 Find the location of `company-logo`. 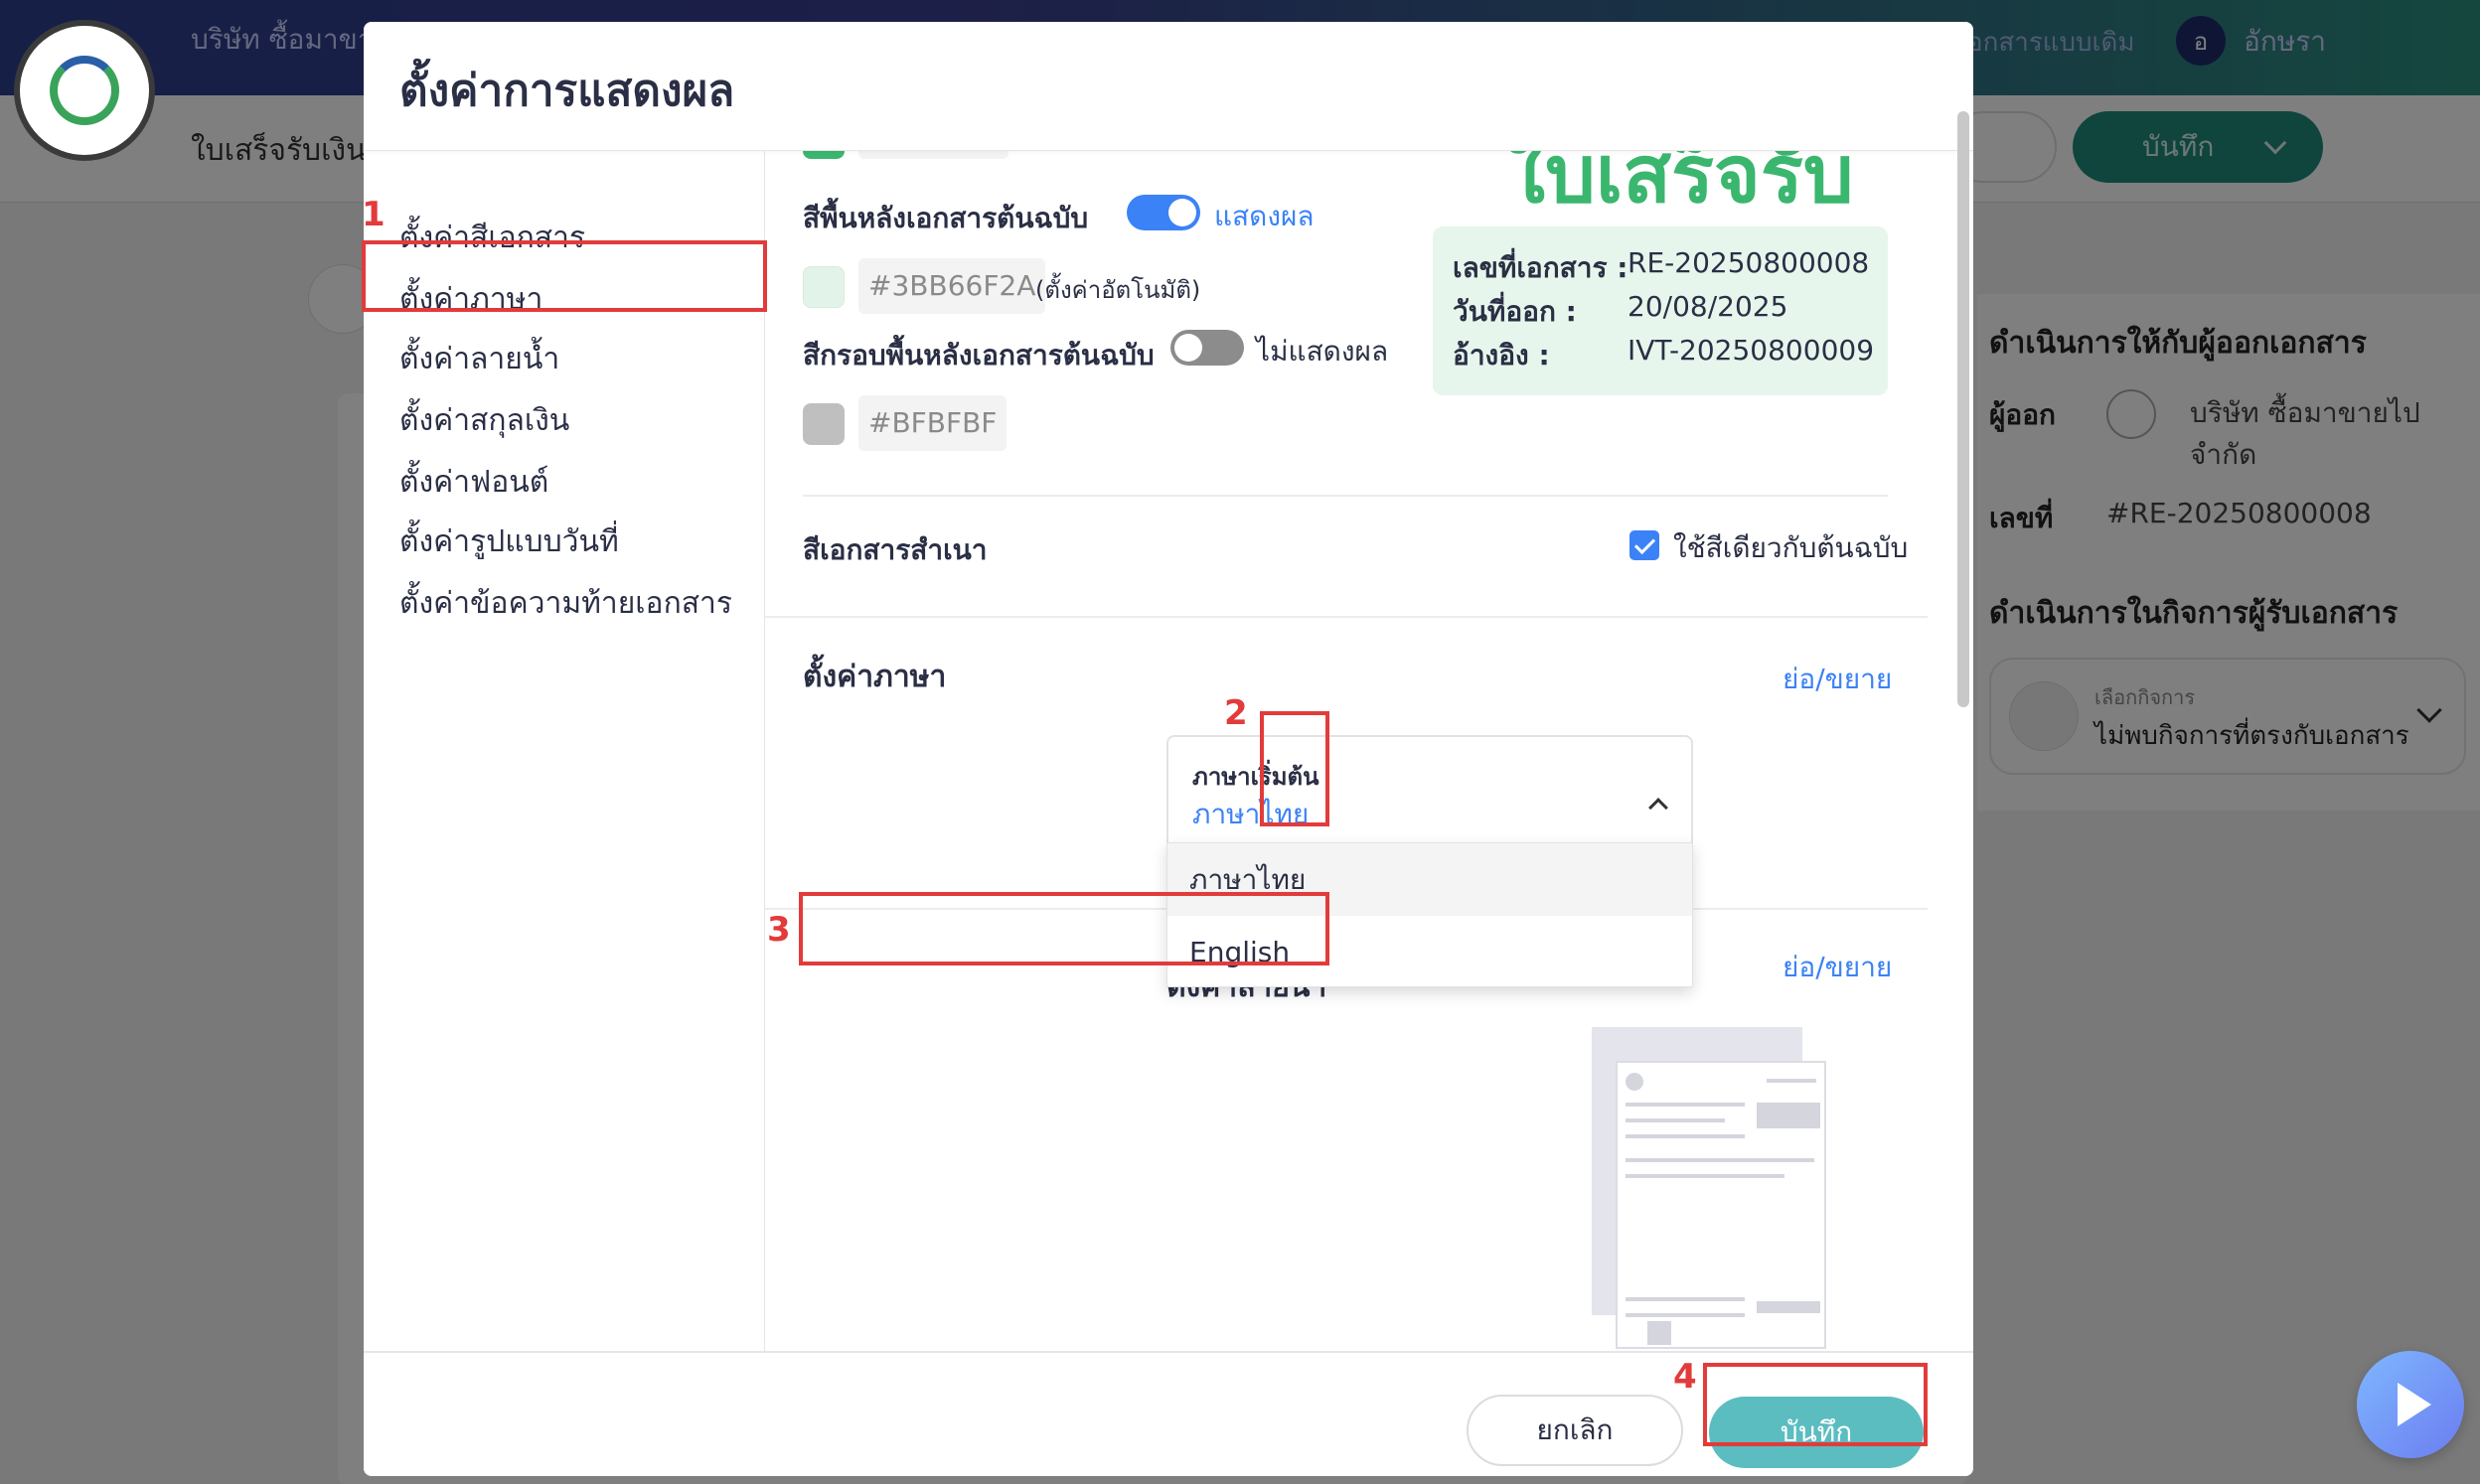

company-logo is located at coordinates (84, 90).